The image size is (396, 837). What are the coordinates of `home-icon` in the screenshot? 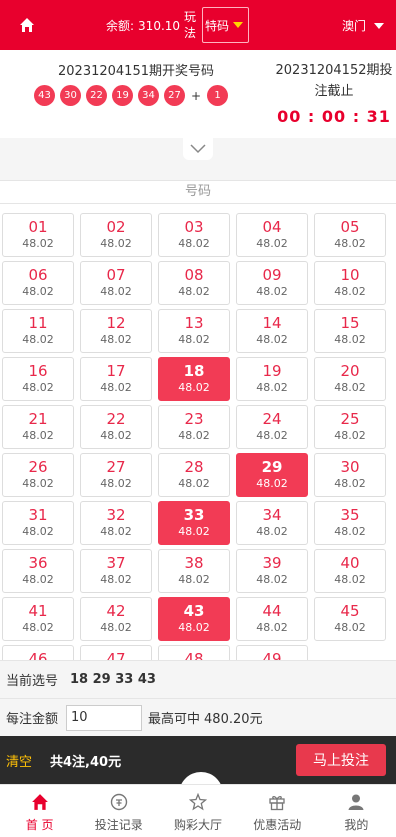 It's located at (40, 802).